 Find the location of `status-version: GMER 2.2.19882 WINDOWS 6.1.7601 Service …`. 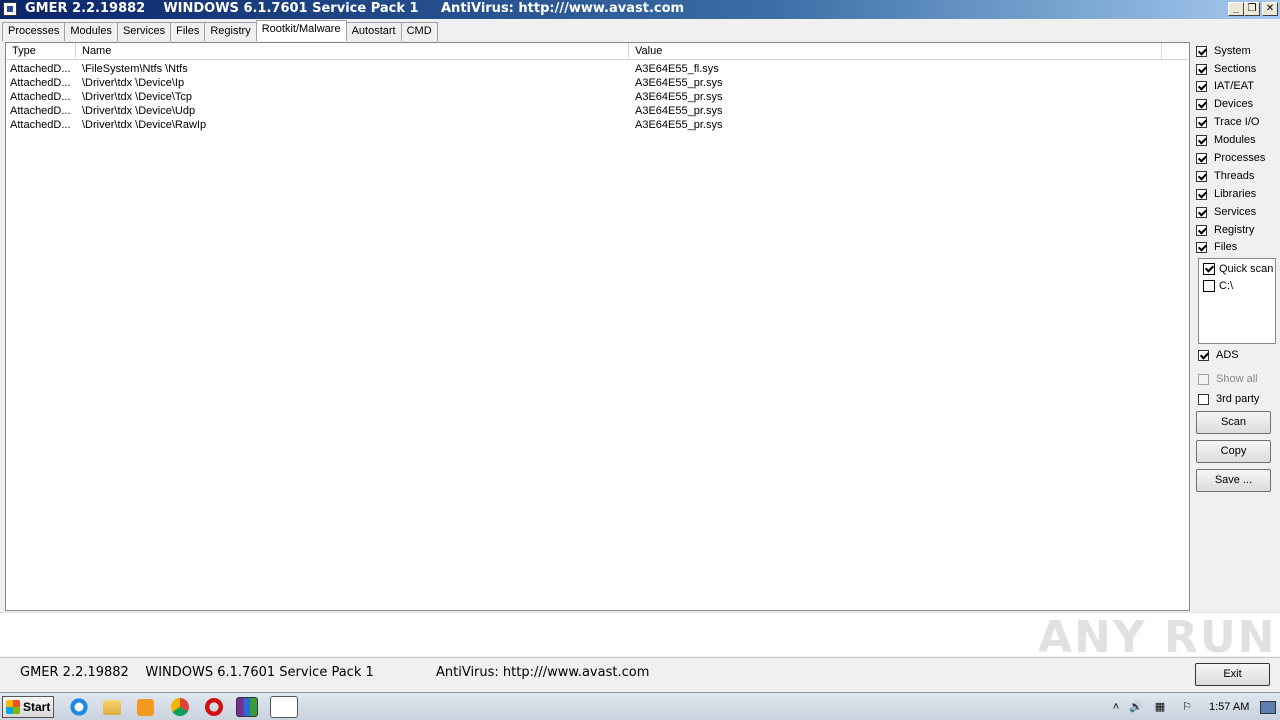

status-version: GMER 2.2.19882 WINDOWS 6.1.7601 Service … is located at coordinates (197, 672).